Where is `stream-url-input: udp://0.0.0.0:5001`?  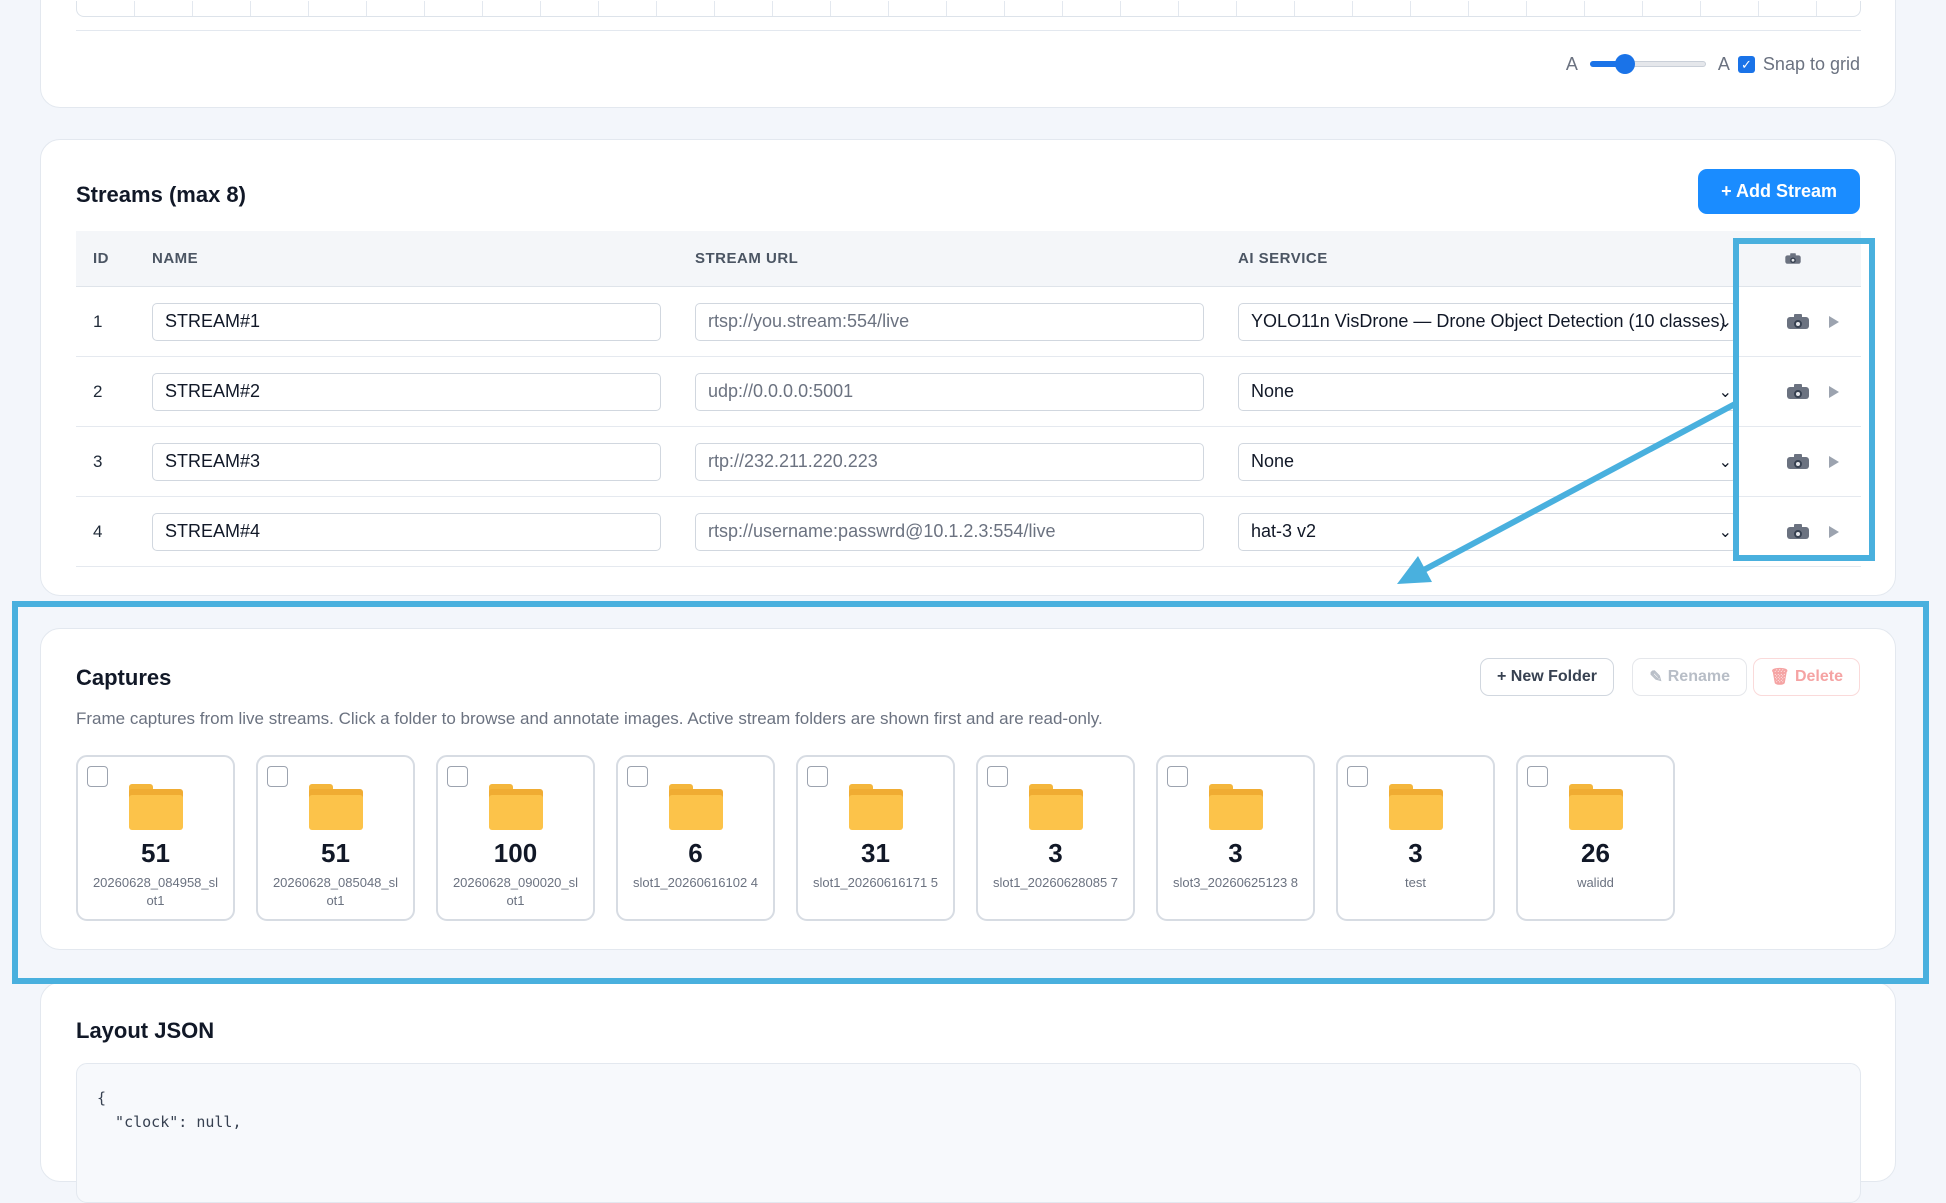
stream-url-input: udp://0.0.0.0:5001 is located at coordinates (949, 391).